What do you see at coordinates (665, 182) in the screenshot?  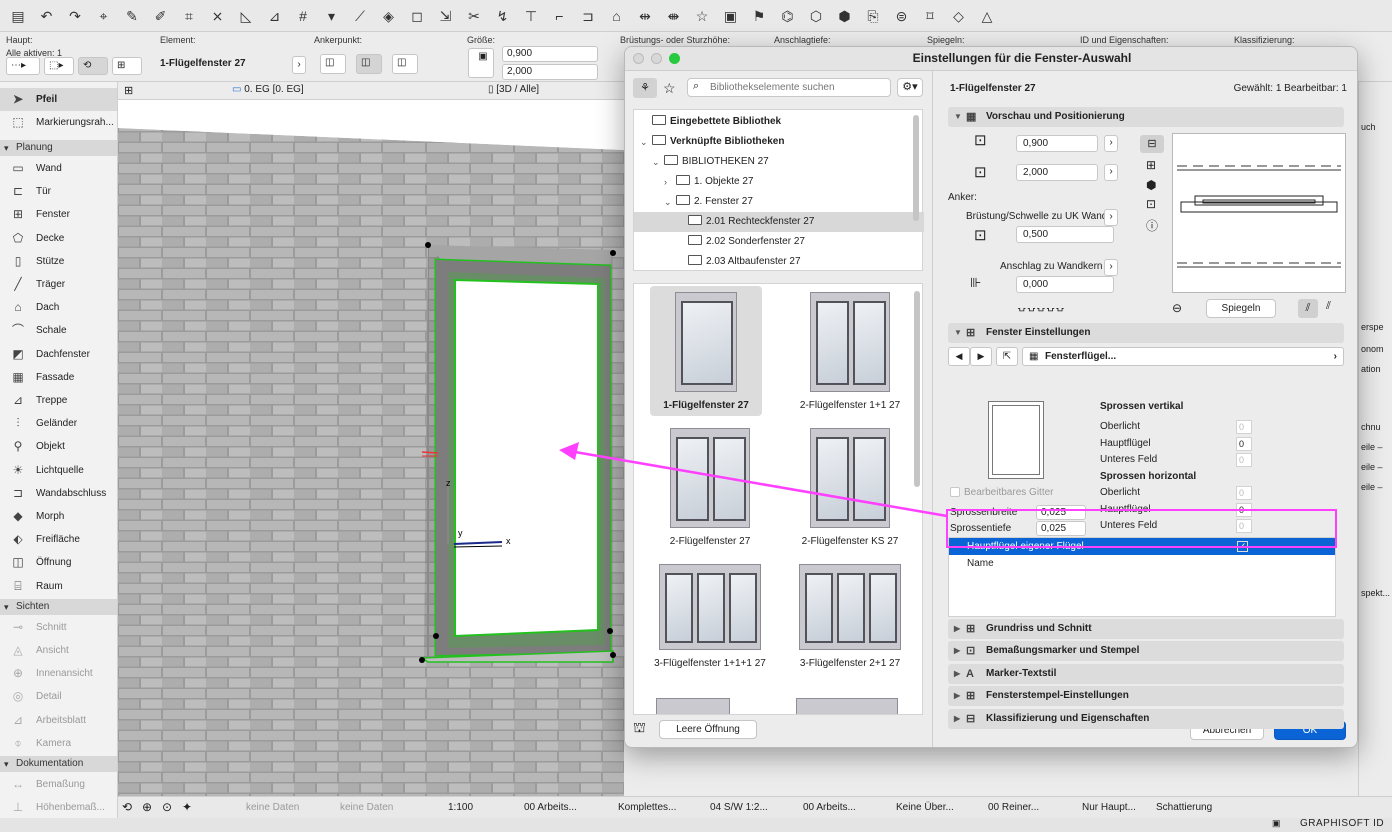 I see `tree-twisty-icon: ›` at bounding box center [665, 182].